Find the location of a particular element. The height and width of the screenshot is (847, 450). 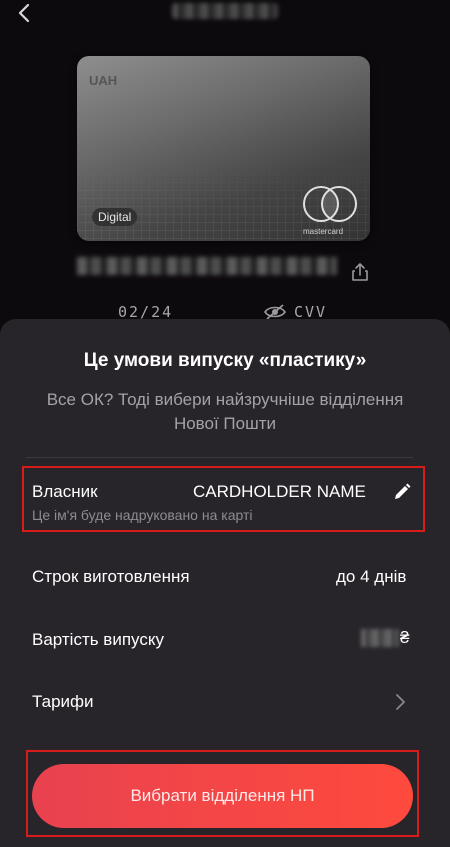

currency-symbol: ₴ is located at coordinates (405, 637).